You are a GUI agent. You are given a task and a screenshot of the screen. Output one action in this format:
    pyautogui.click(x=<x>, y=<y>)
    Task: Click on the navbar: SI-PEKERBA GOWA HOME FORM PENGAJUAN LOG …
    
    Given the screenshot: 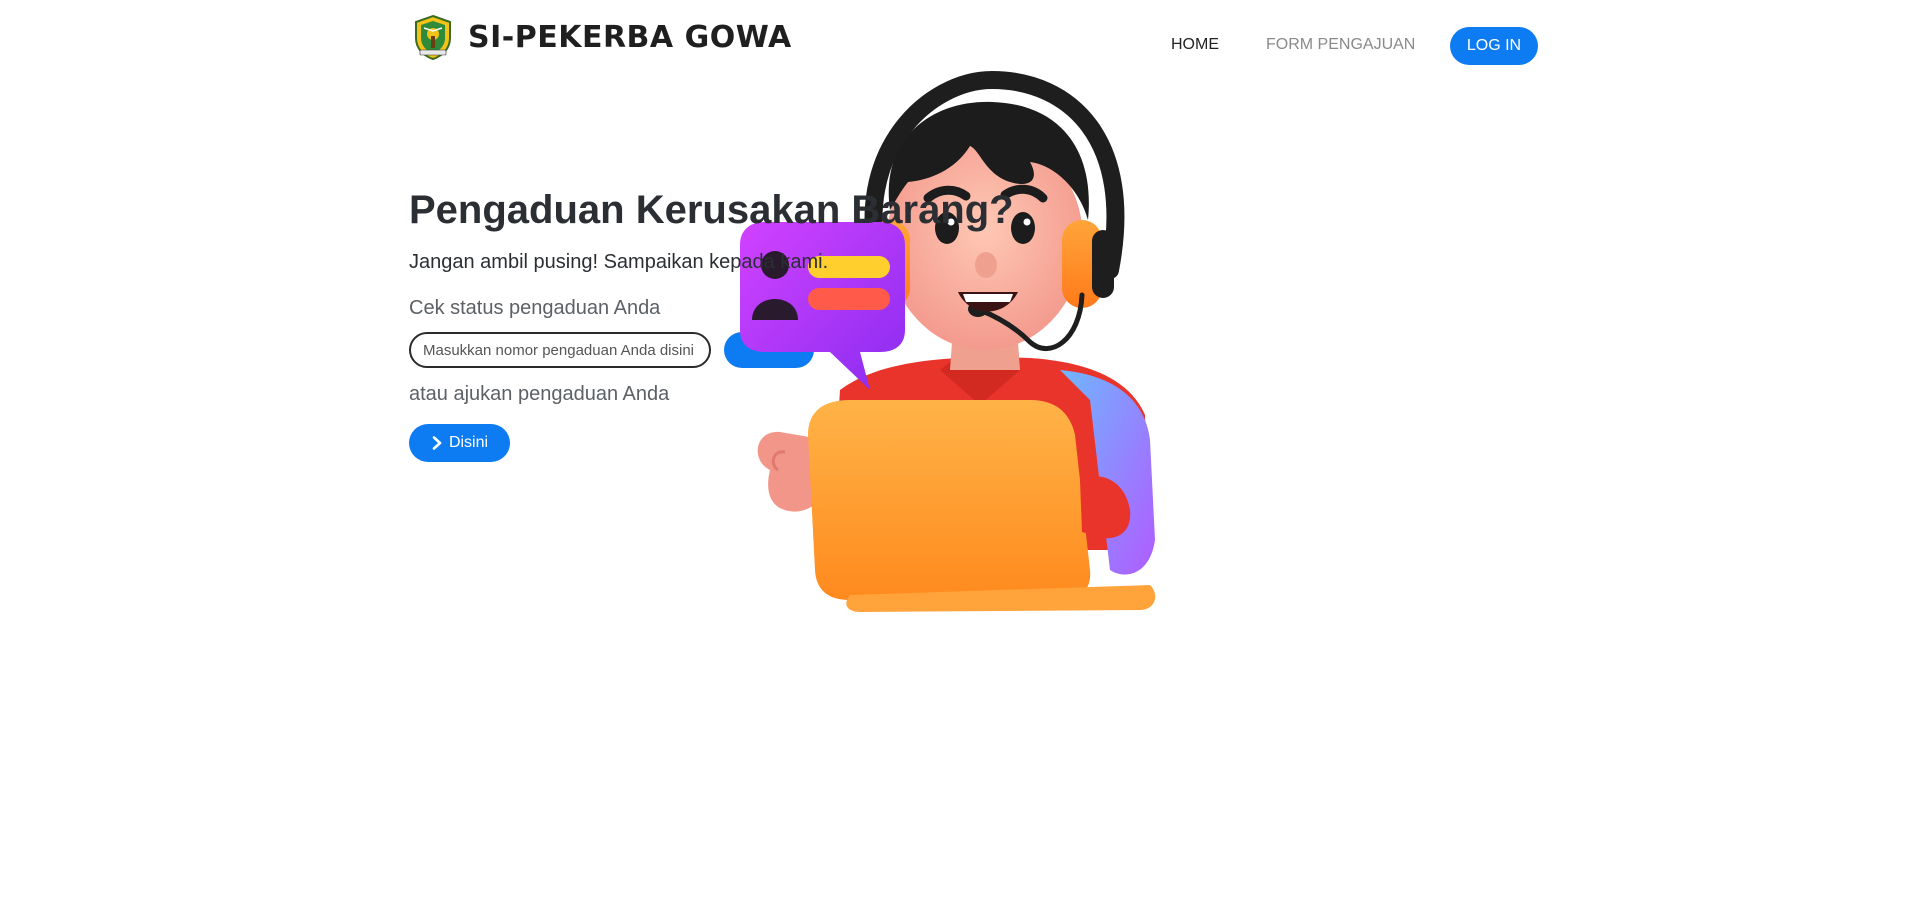 What is the action you would take?
    pyautogui.click(x=976, y=37)
    